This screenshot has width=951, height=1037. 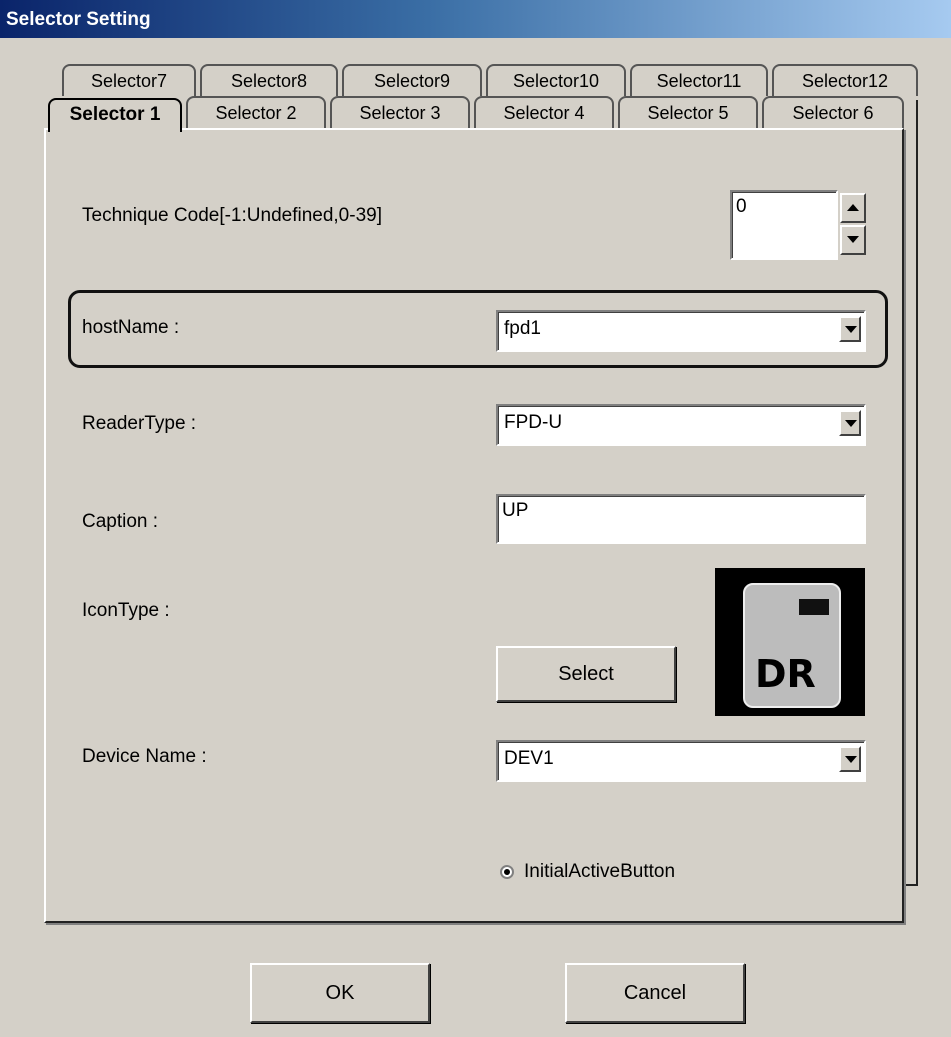 What do you see at coordinates (785, 674) in the screenshot?
I see `icon-text: DR` at bounding box center [785, 674].